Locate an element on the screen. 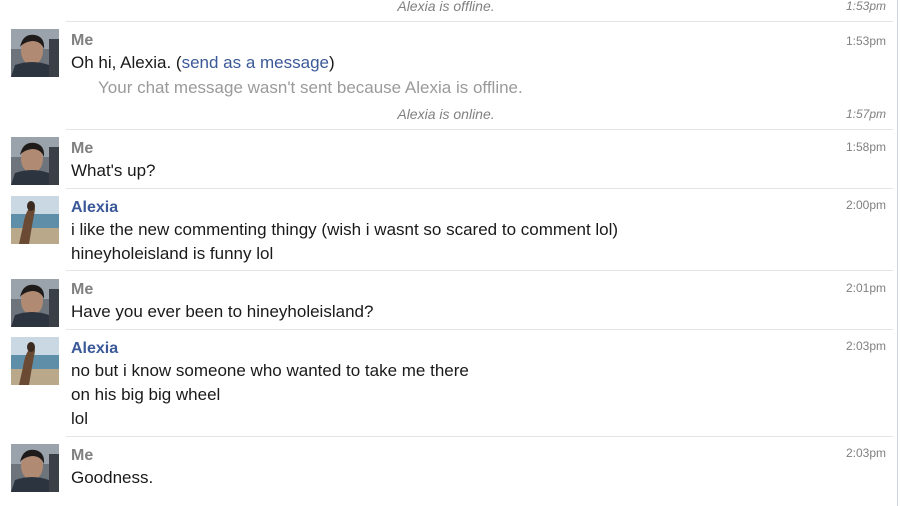  message-time: 1:58pm is located at coordinates (865, 147).